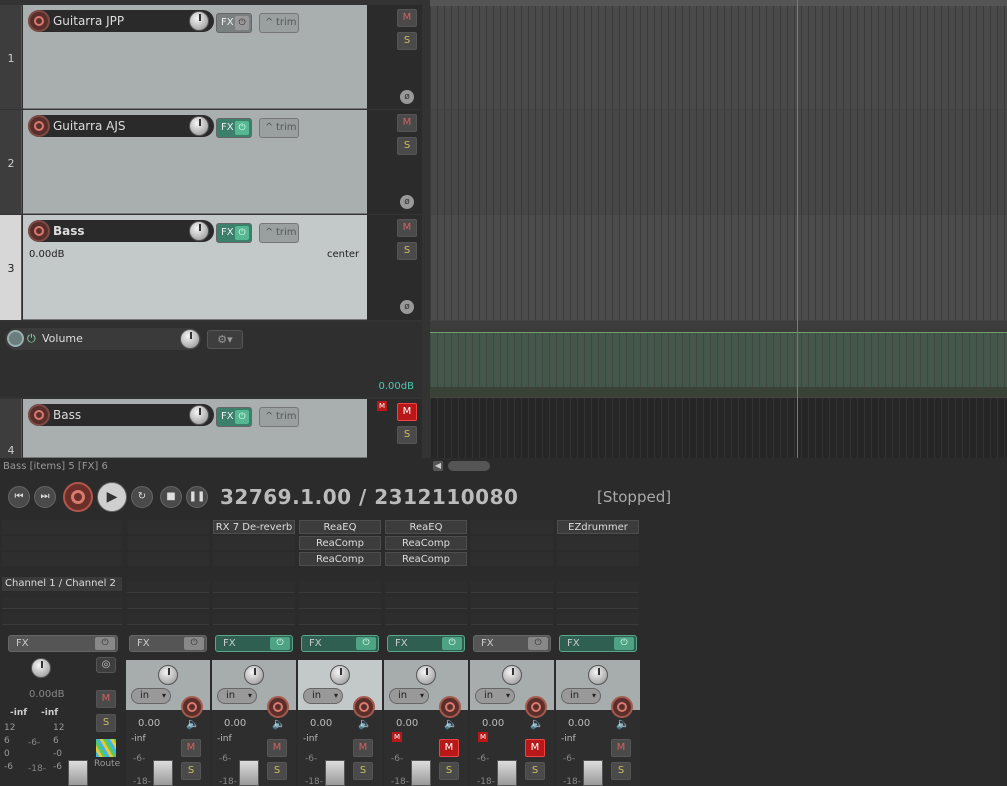 The image size is (1007, 786). Describe the element at coordinates (195, 162) in the screenshot. I see `track-panel: Guitarra AJS FX⏻ trim` at that location.